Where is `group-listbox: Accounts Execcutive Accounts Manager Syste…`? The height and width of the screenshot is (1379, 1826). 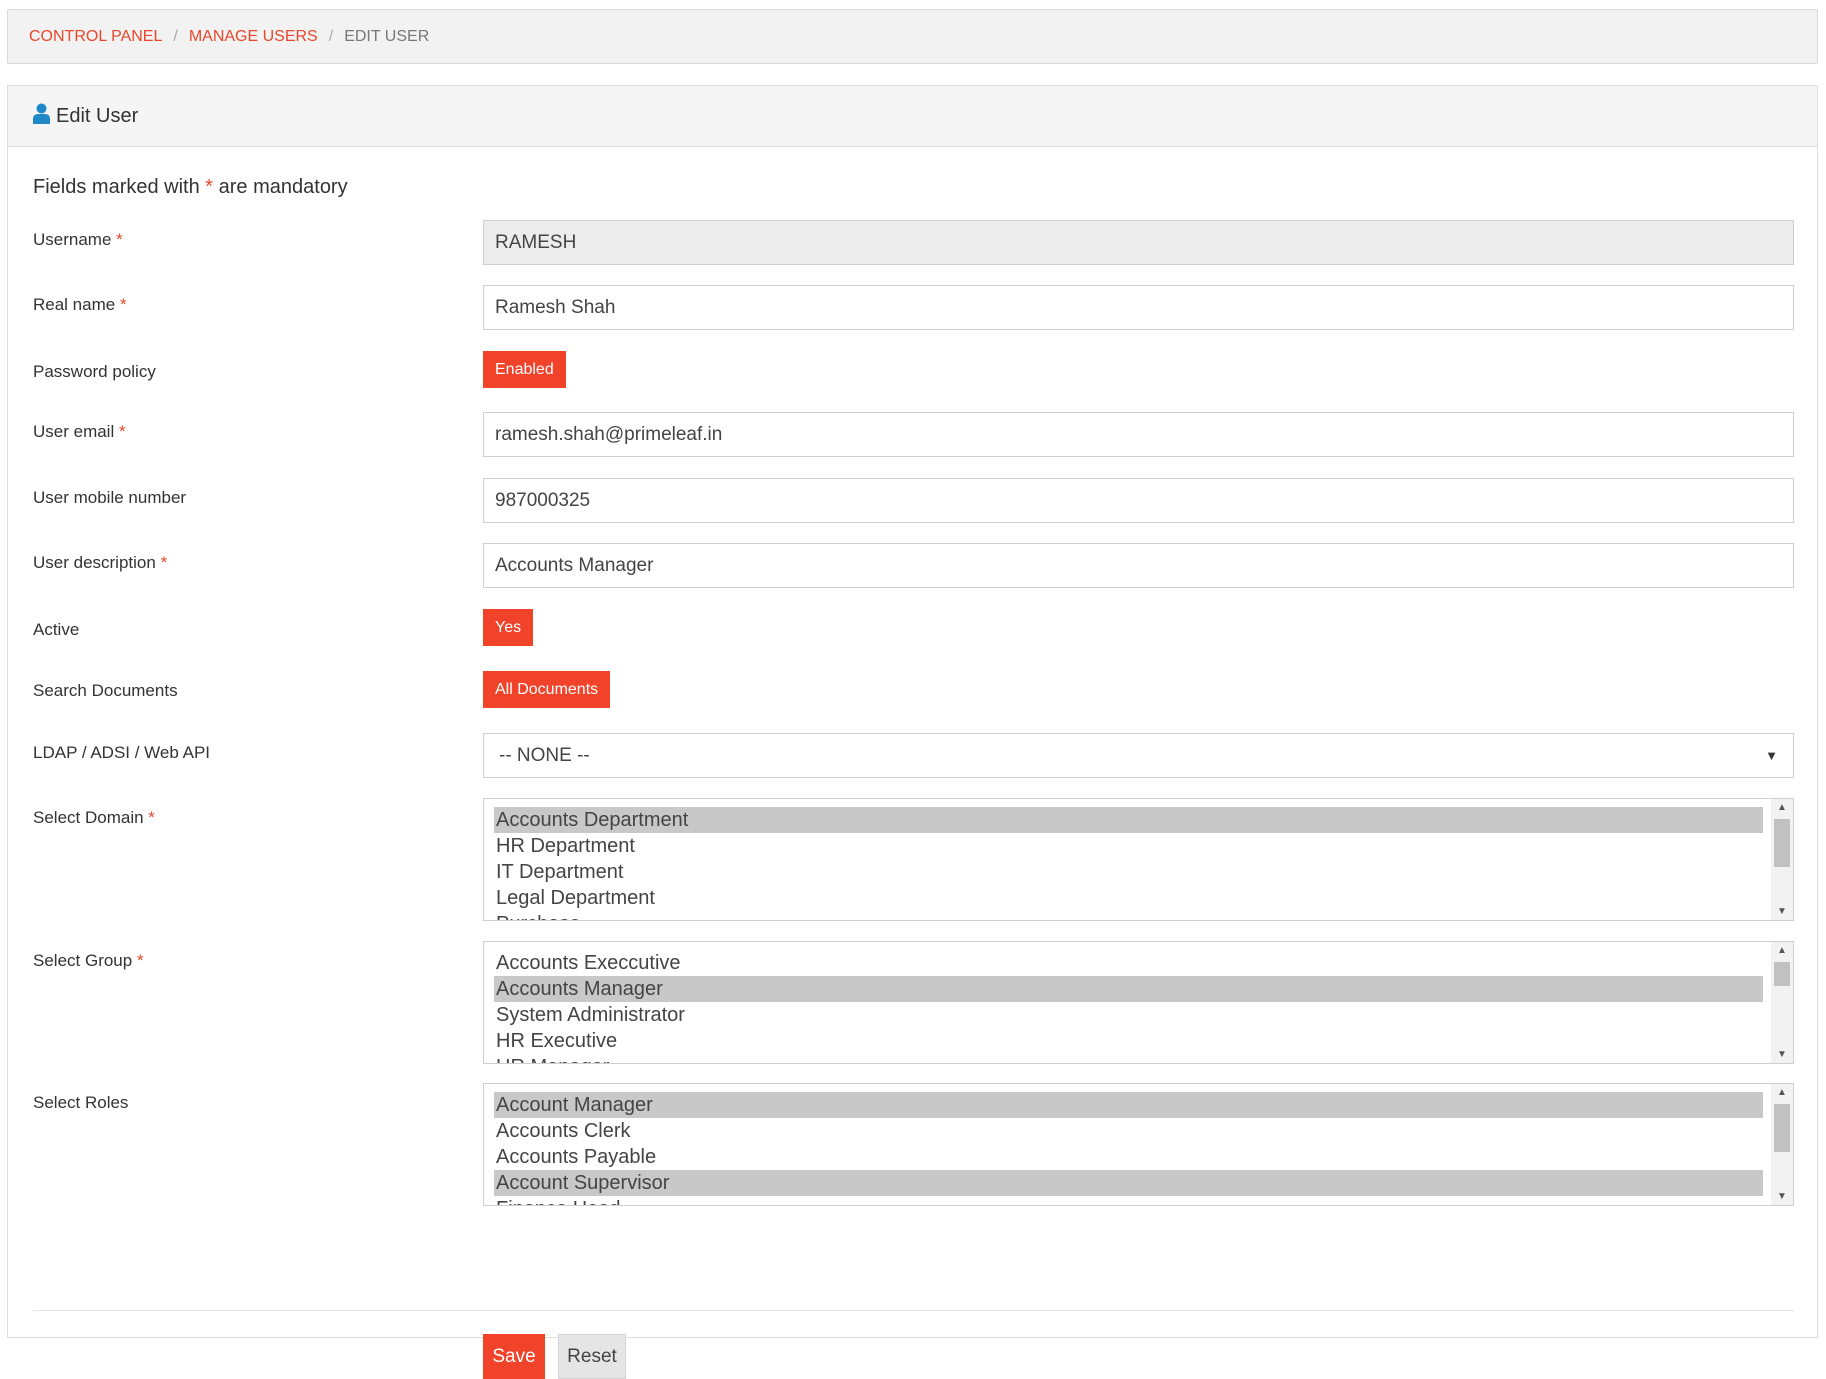 group-listbox: Accounts Execcutive Accounts Manager Syste… is located at coordinates (1138, 1002).